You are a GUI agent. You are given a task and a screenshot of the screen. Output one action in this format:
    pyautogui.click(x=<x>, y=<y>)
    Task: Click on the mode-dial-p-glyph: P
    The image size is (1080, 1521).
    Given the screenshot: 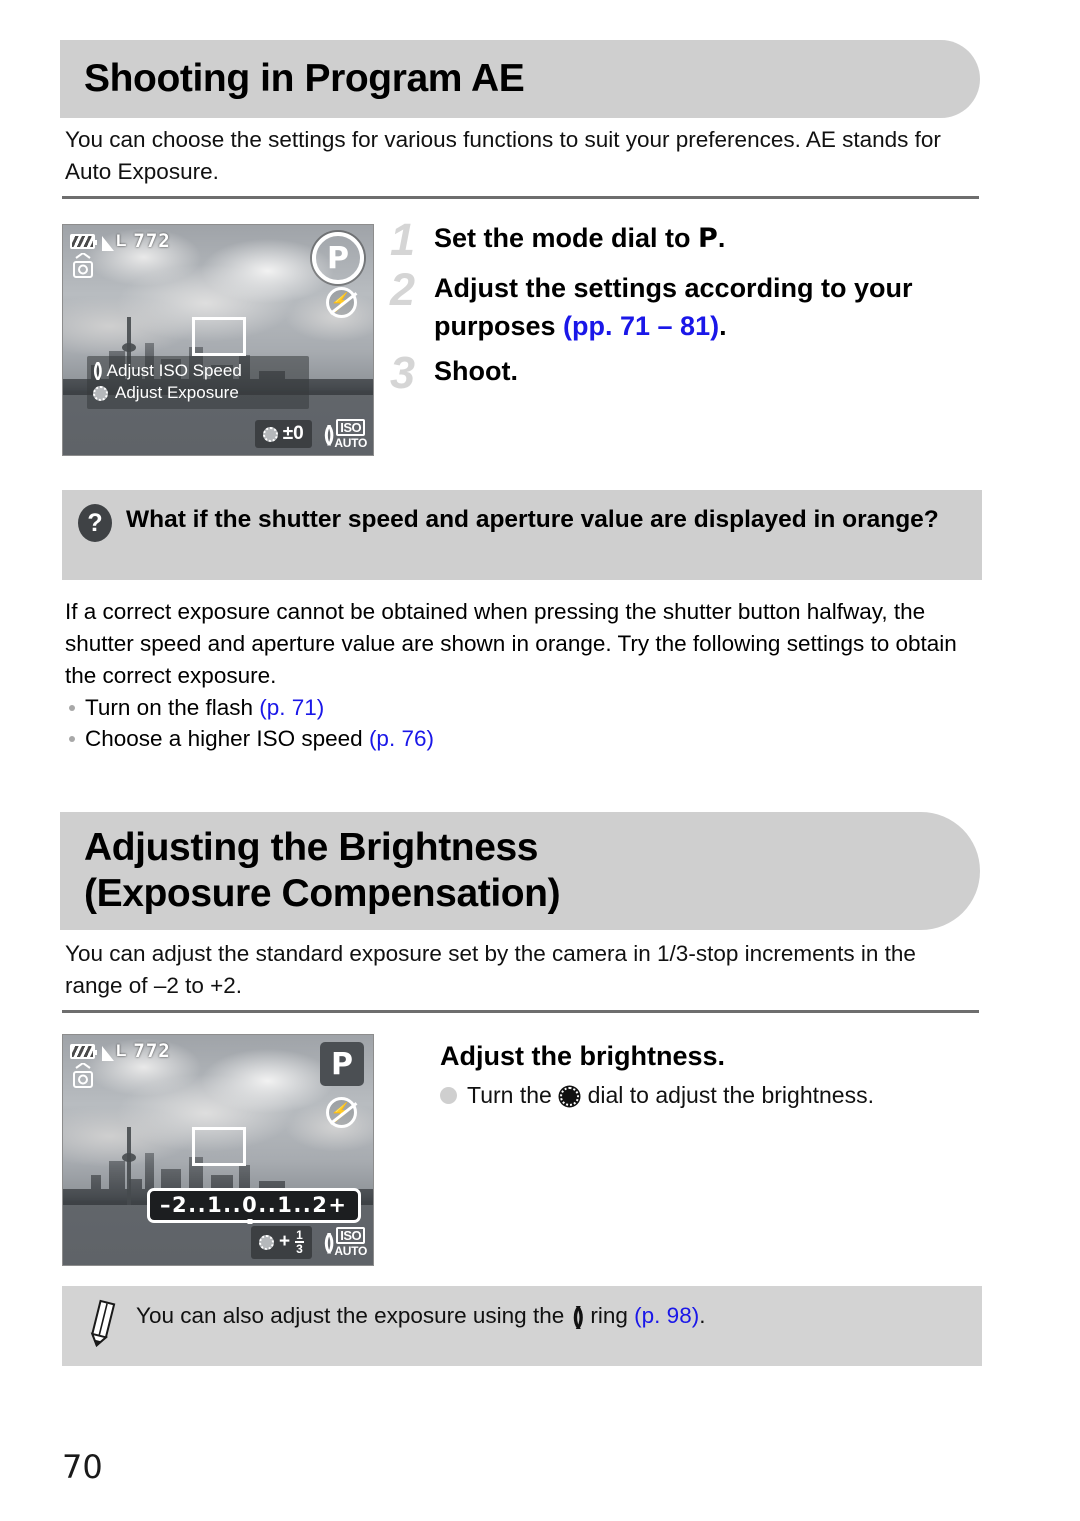 What is the action you would take?
    pyautogui.click(x=708, y=238)
    